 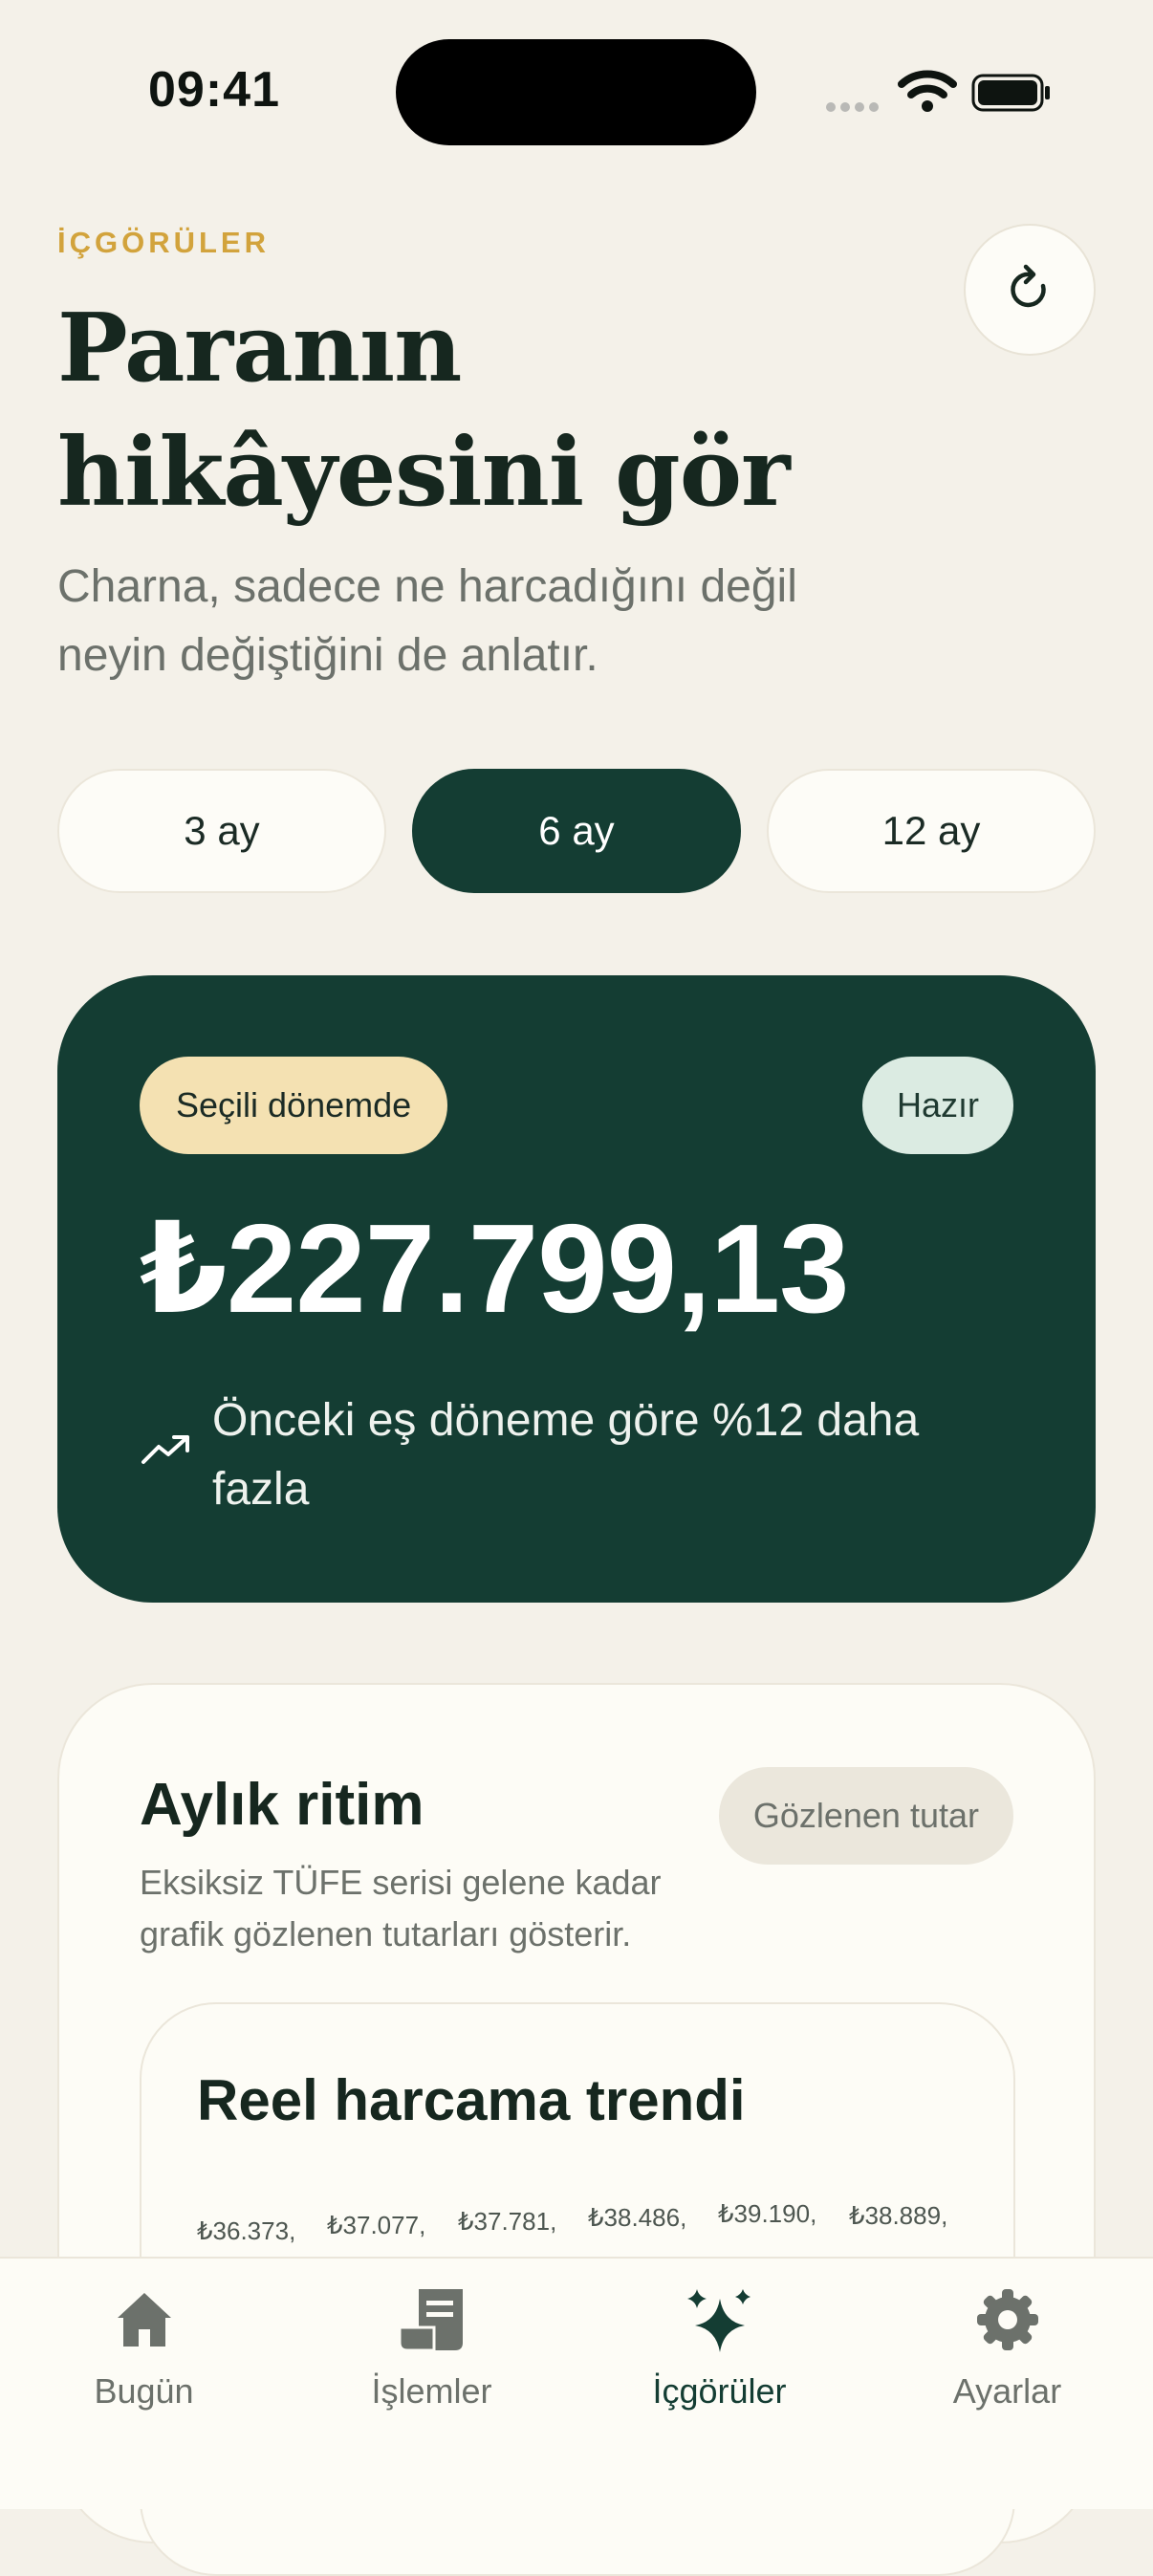 What do you see at coordinates (767, 2213) in the screenshot?
I see `chart-data-label: ₺39.190,` at bounding box center [767, 2213].